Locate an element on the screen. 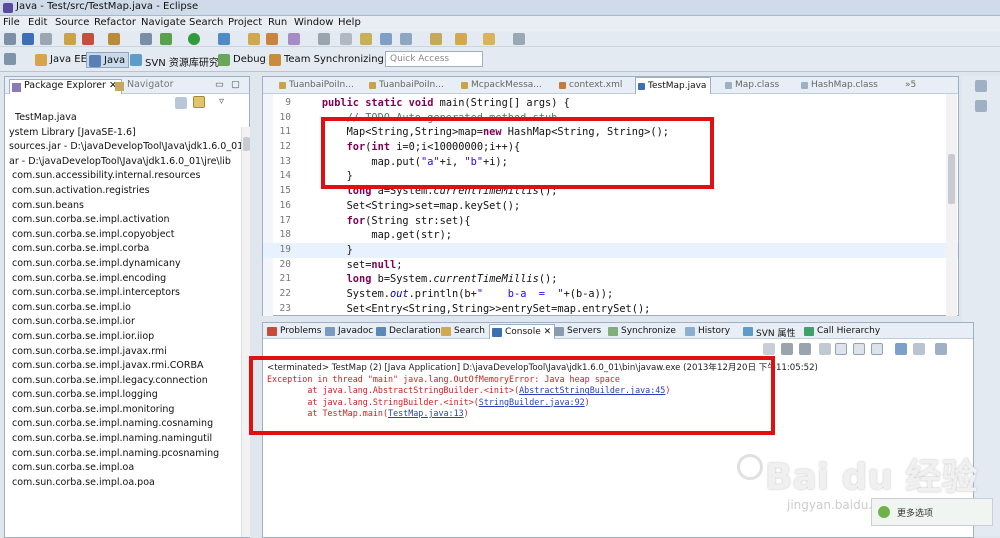 This screenshot has width=1000, height=538. code-line: 19 } is located at coordinates (610, 250).